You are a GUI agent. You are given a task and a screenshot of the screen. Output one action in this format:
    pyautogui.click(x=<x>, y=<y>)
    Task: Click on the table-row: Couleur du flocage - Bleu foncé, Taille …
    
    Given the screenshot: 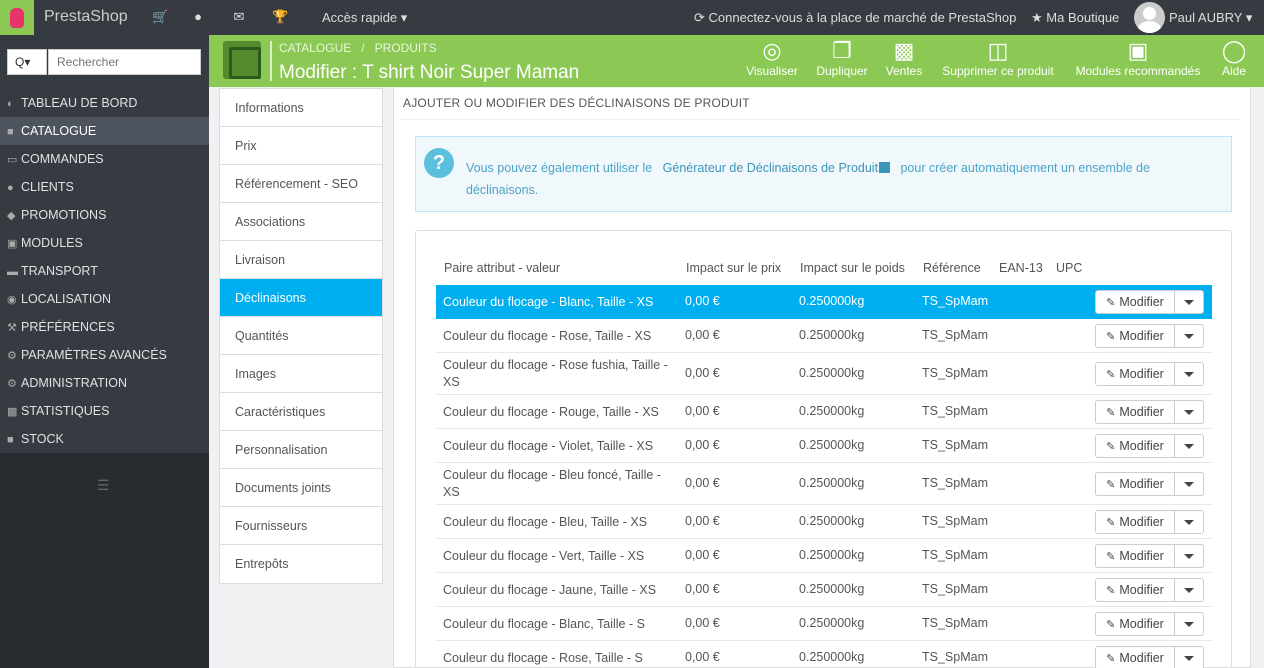 What is the action you would take?
    pyautogui.click(x=824, y=484)
    